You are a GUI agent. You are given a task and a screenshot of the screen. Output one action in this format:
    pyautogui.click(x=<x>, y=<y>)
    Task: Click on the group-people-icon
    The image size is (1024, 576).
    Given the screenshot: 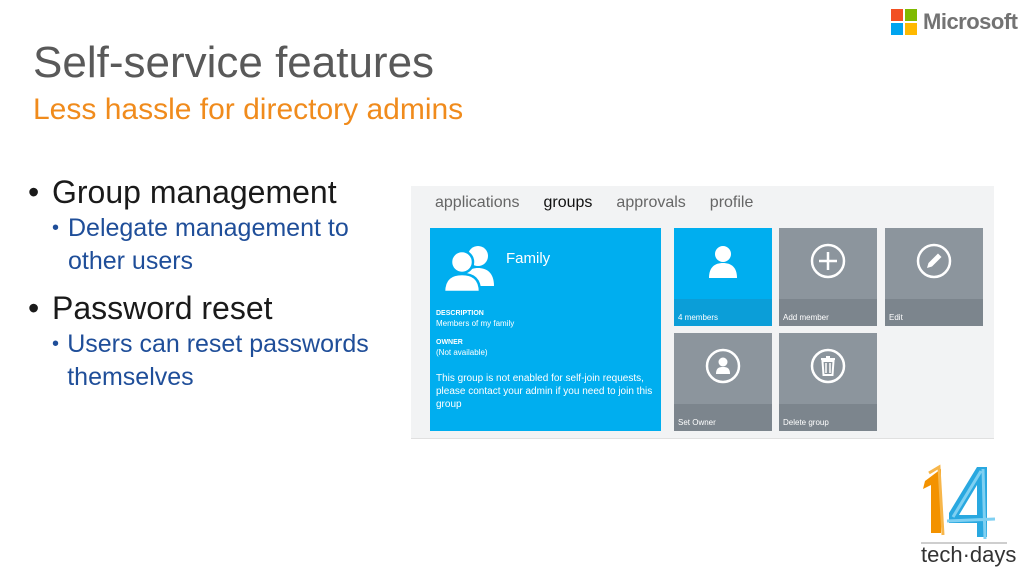 What is the action you would take?
    pyautogui.click(x=468, y=269)
    